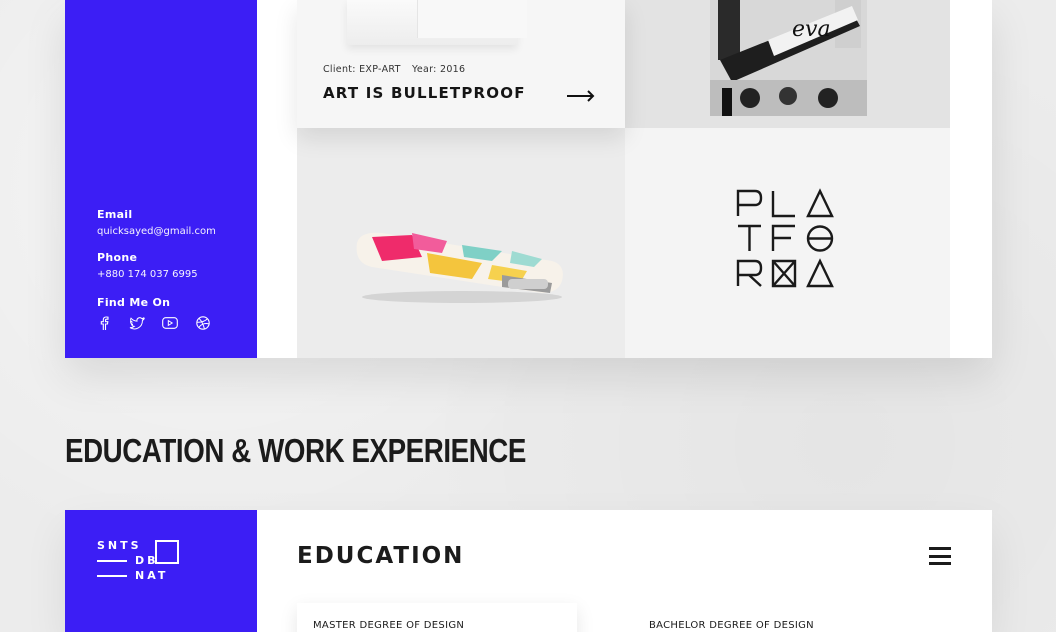 The image size is (1056, 632). What do you see at coordinates (381, 556) in the screenshot?
I see `education-heading: EDUCATION` at bounding box center [381, 556].